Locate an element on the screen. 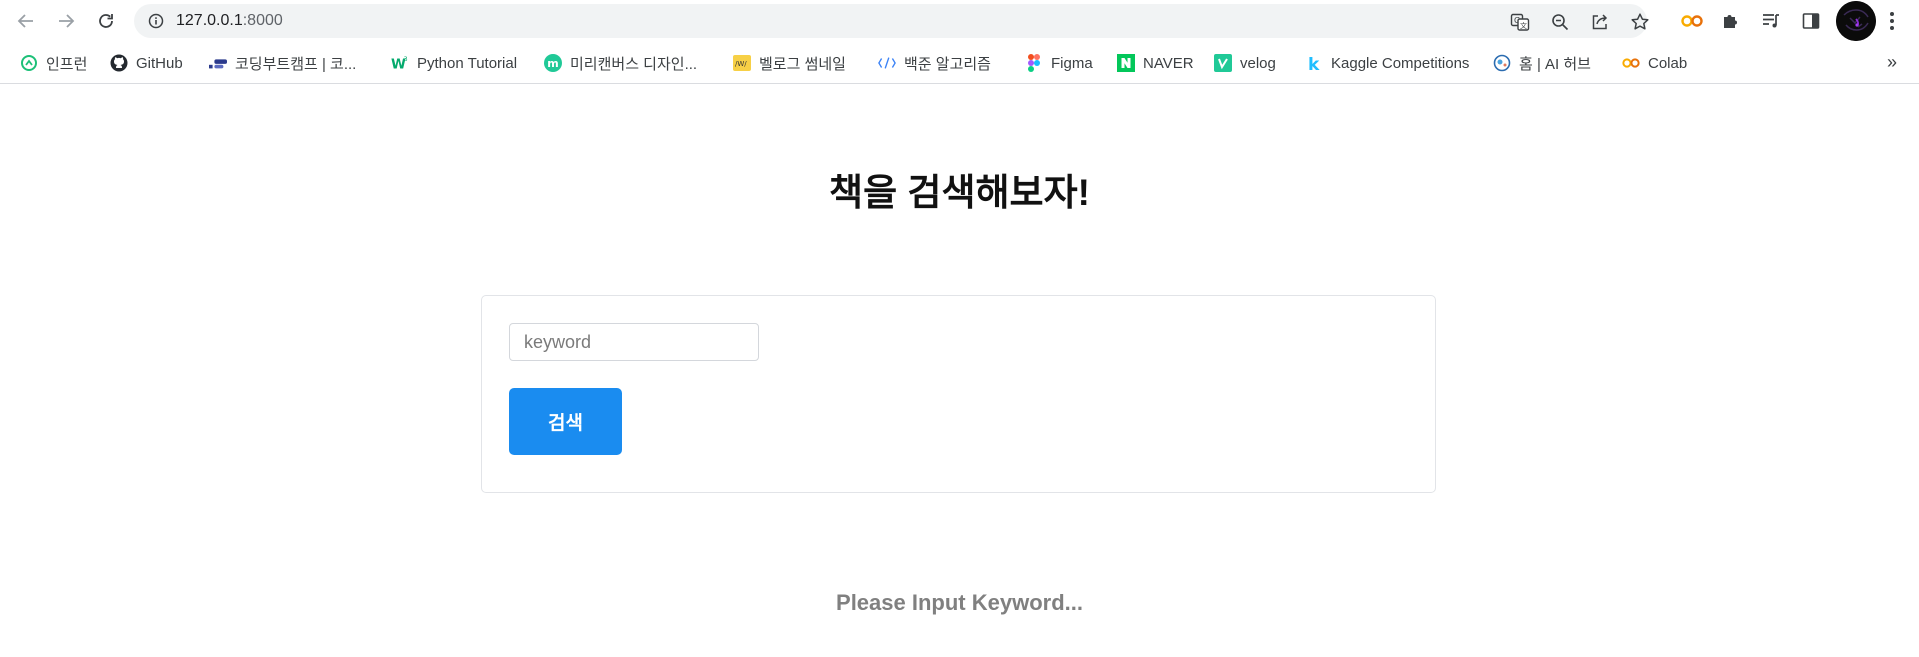  search-card: 검색 is located at coordinates (958, 394).